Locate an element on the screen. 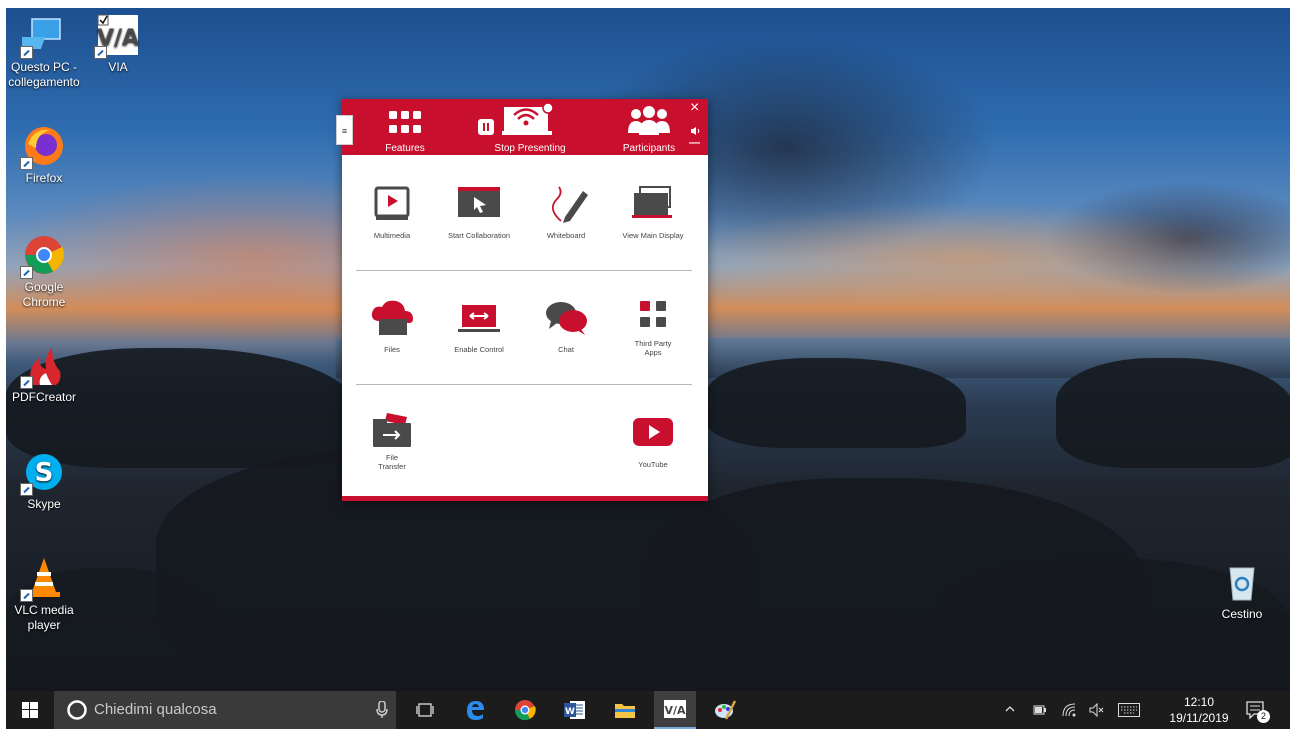 The height and width of the screenshot is (729, 1290). taskbar-chrome is located at coordinates (525, 710).